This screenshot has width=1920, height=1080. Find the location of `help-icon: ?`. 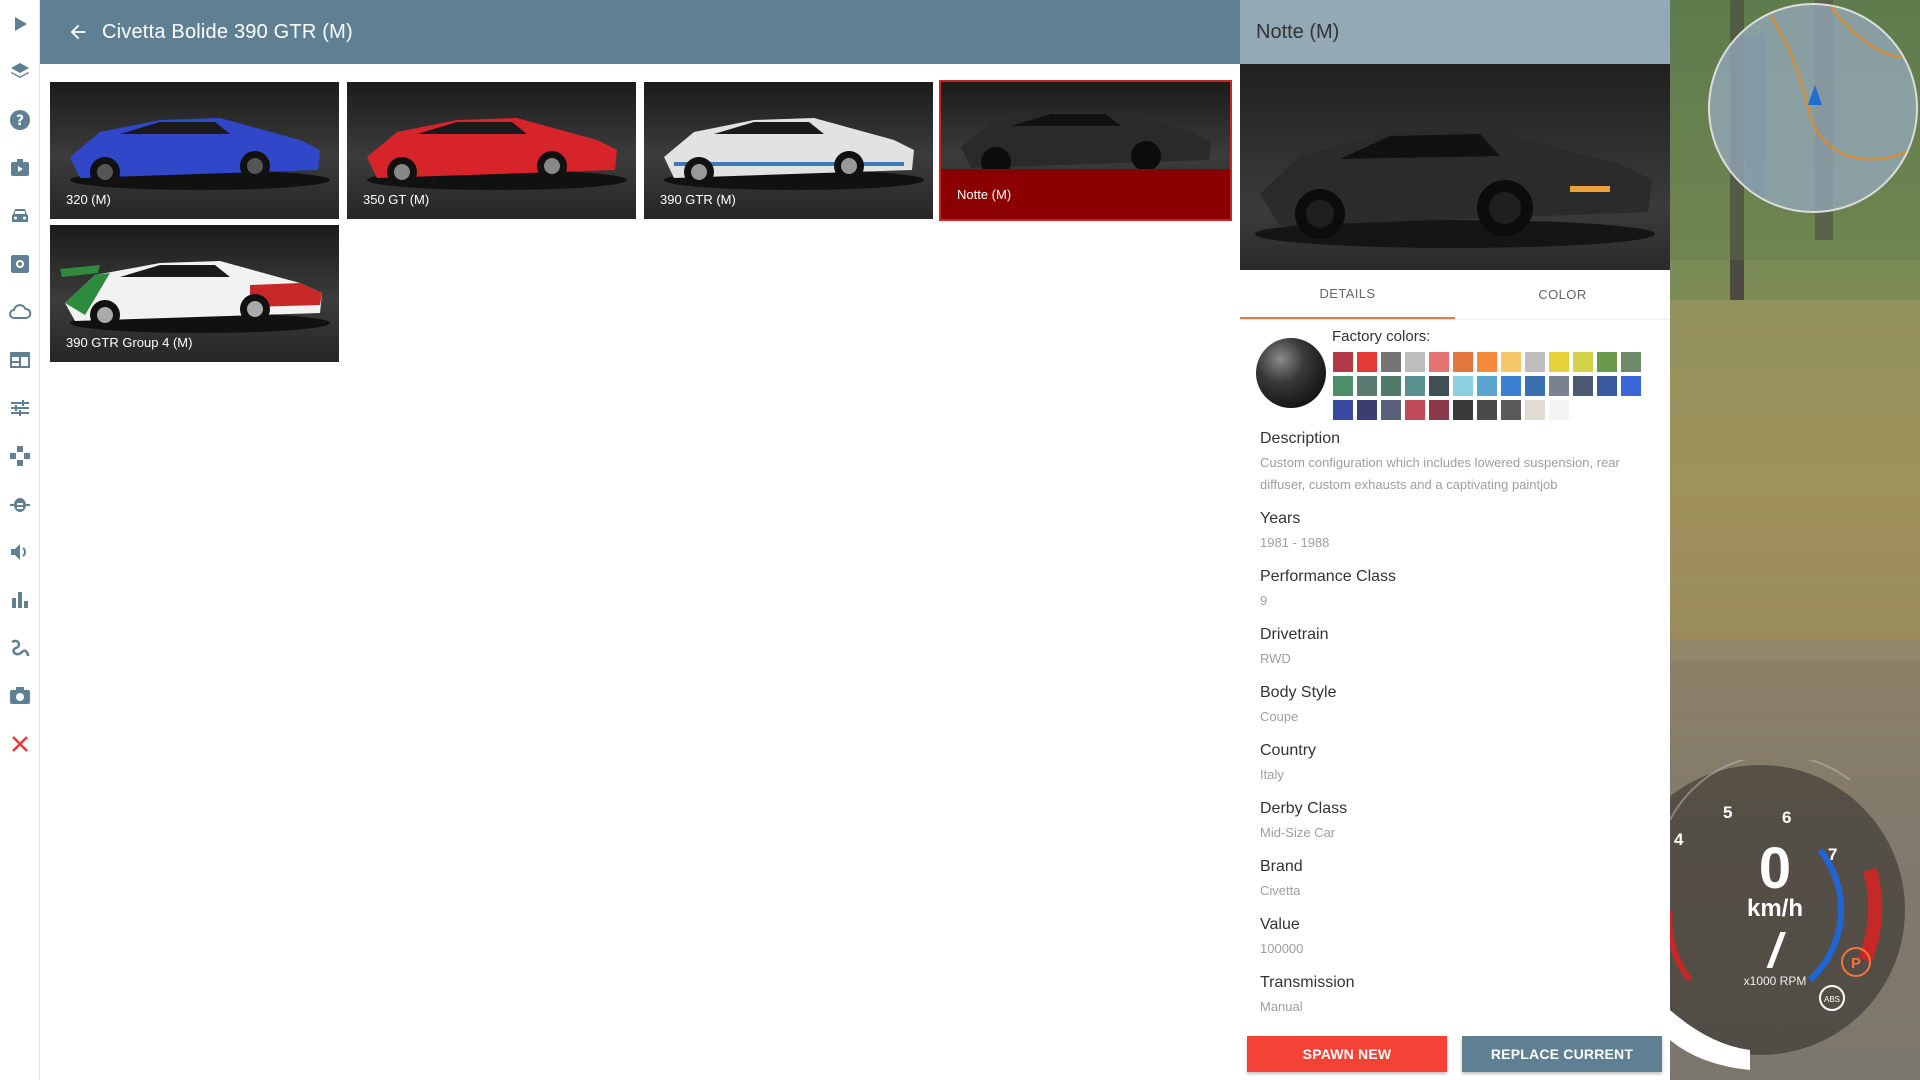

help-icon: ? is located at coordinates (20, 120).